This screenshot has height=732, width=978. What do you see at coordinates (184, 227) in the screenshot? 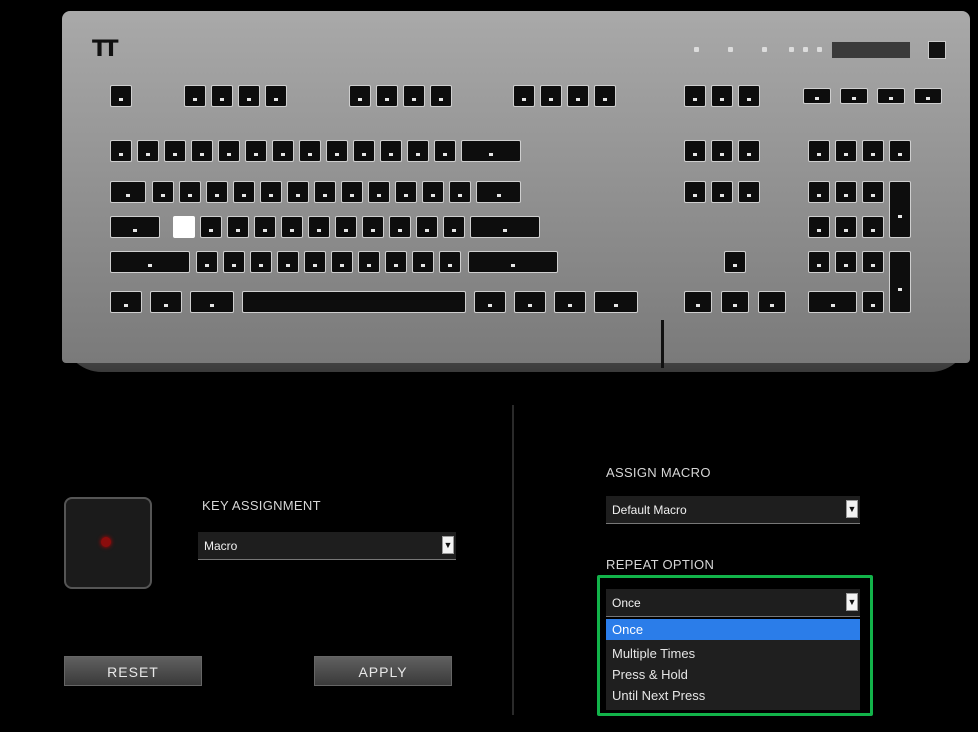
I see `key-a` at bounding box center [184, 227].